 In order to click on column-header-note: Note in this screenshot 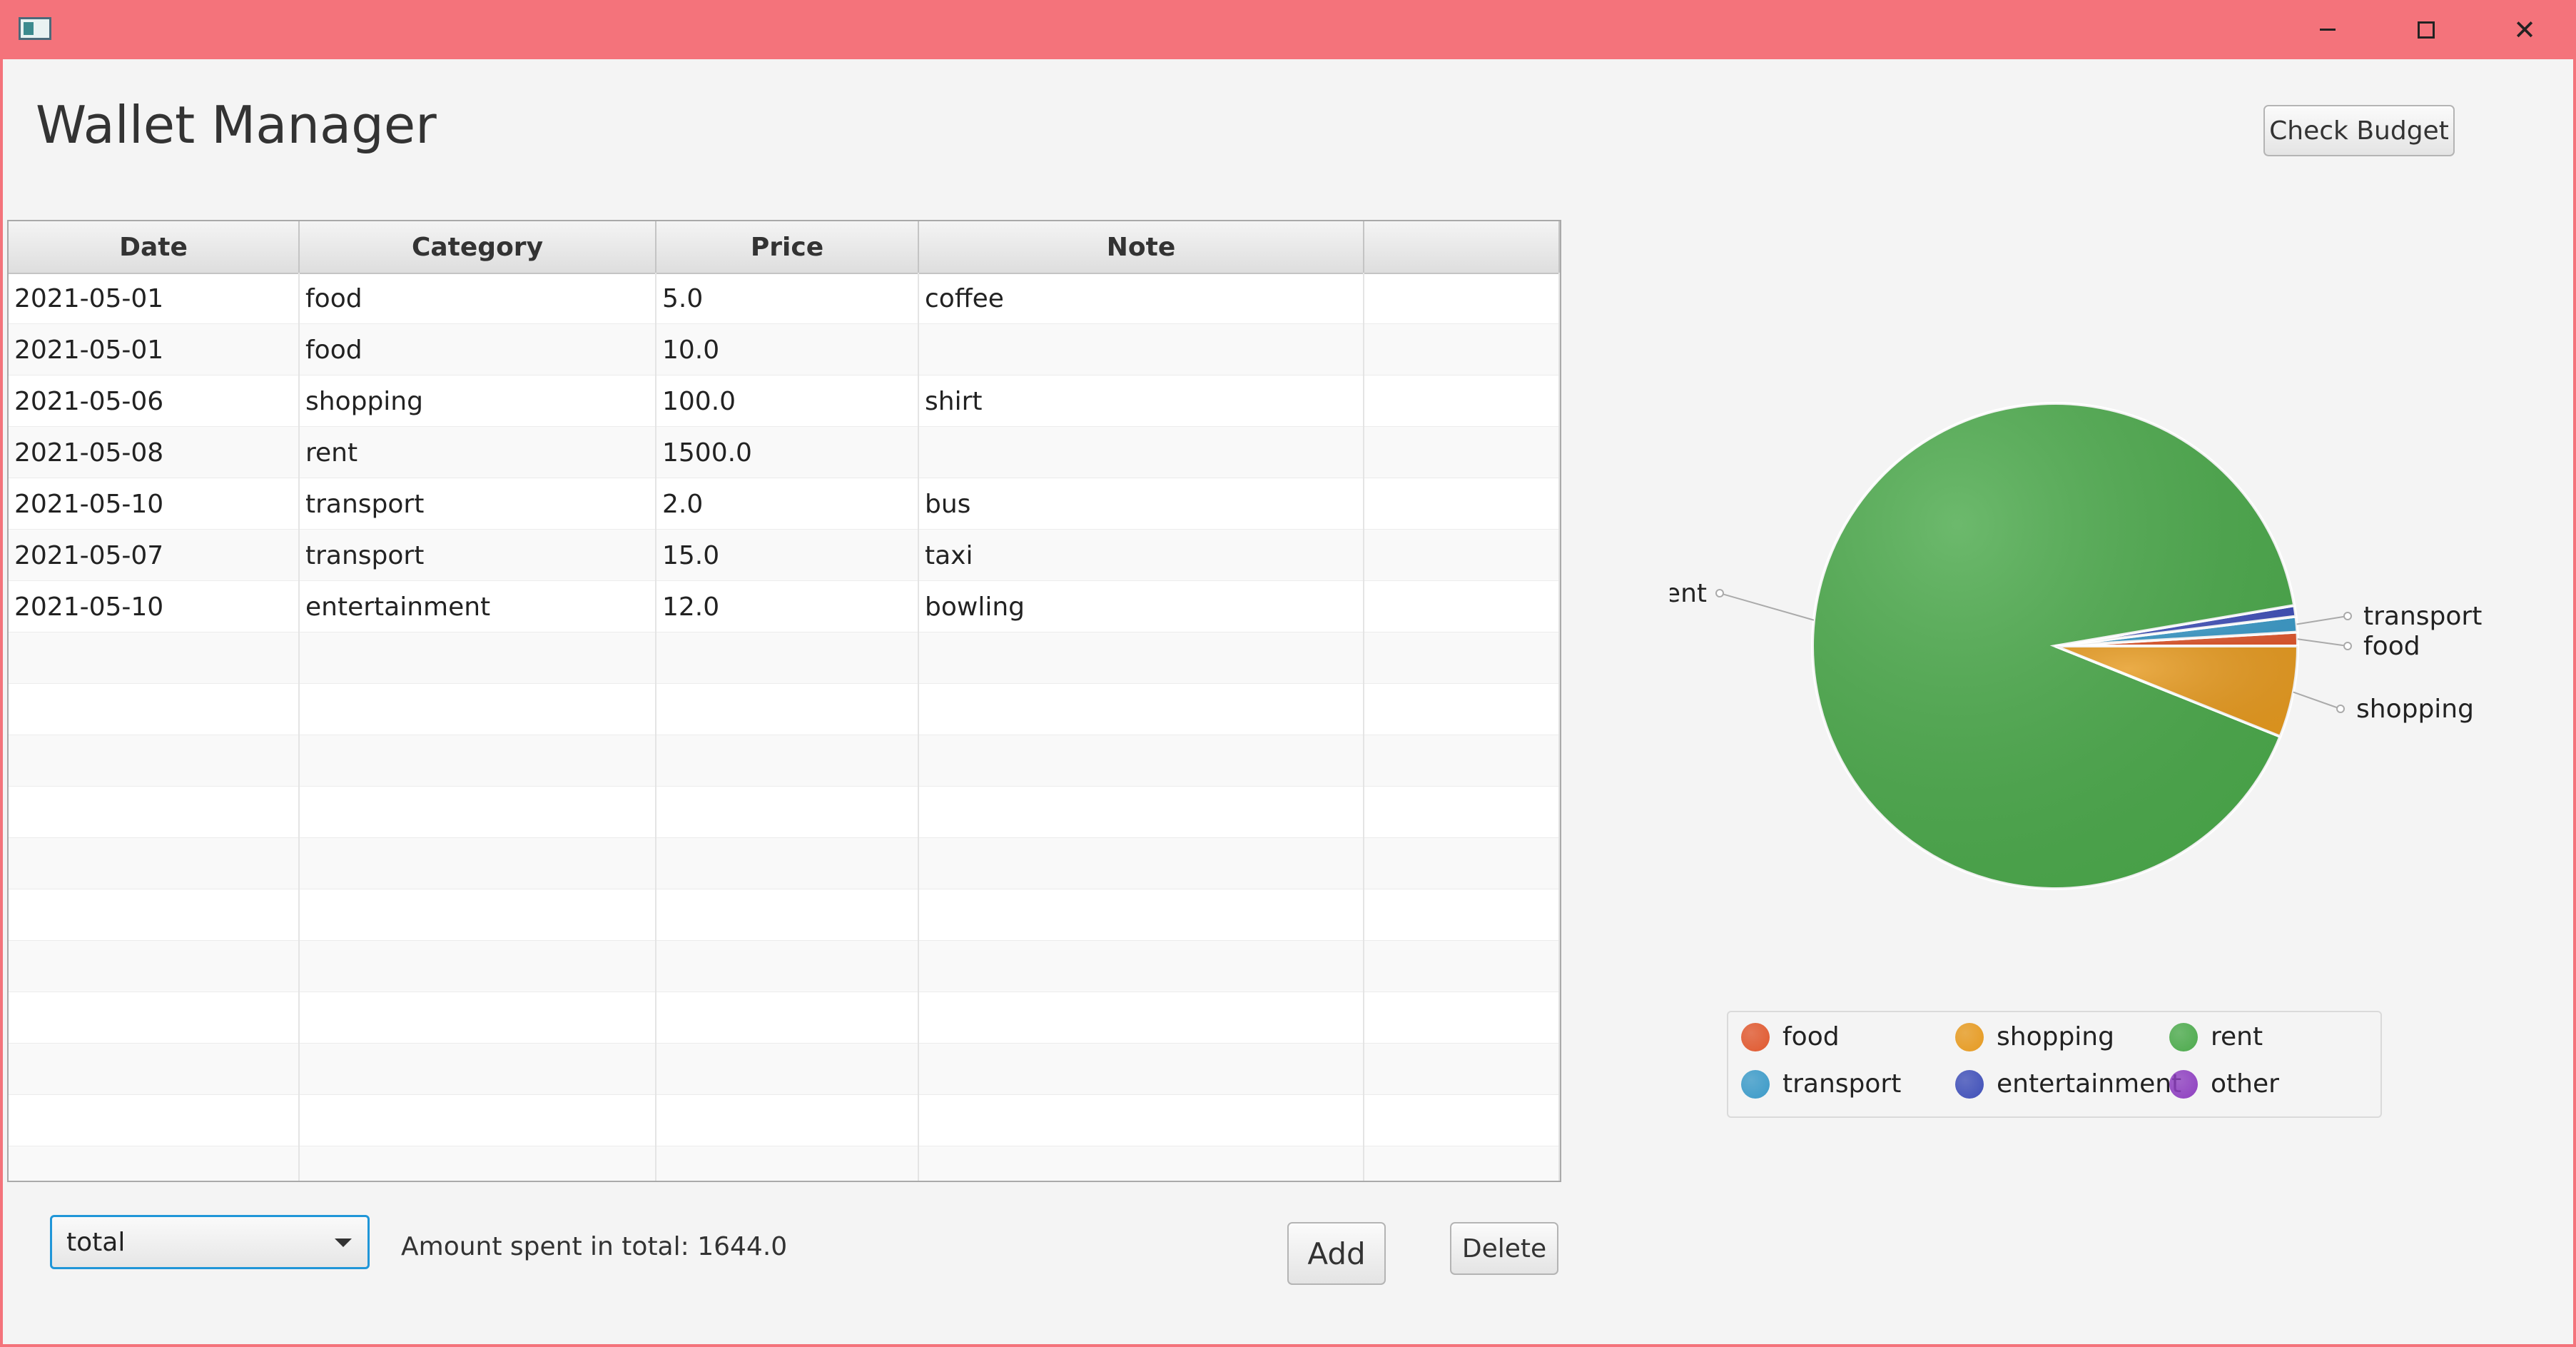, I will do `click(1141, 247)`.